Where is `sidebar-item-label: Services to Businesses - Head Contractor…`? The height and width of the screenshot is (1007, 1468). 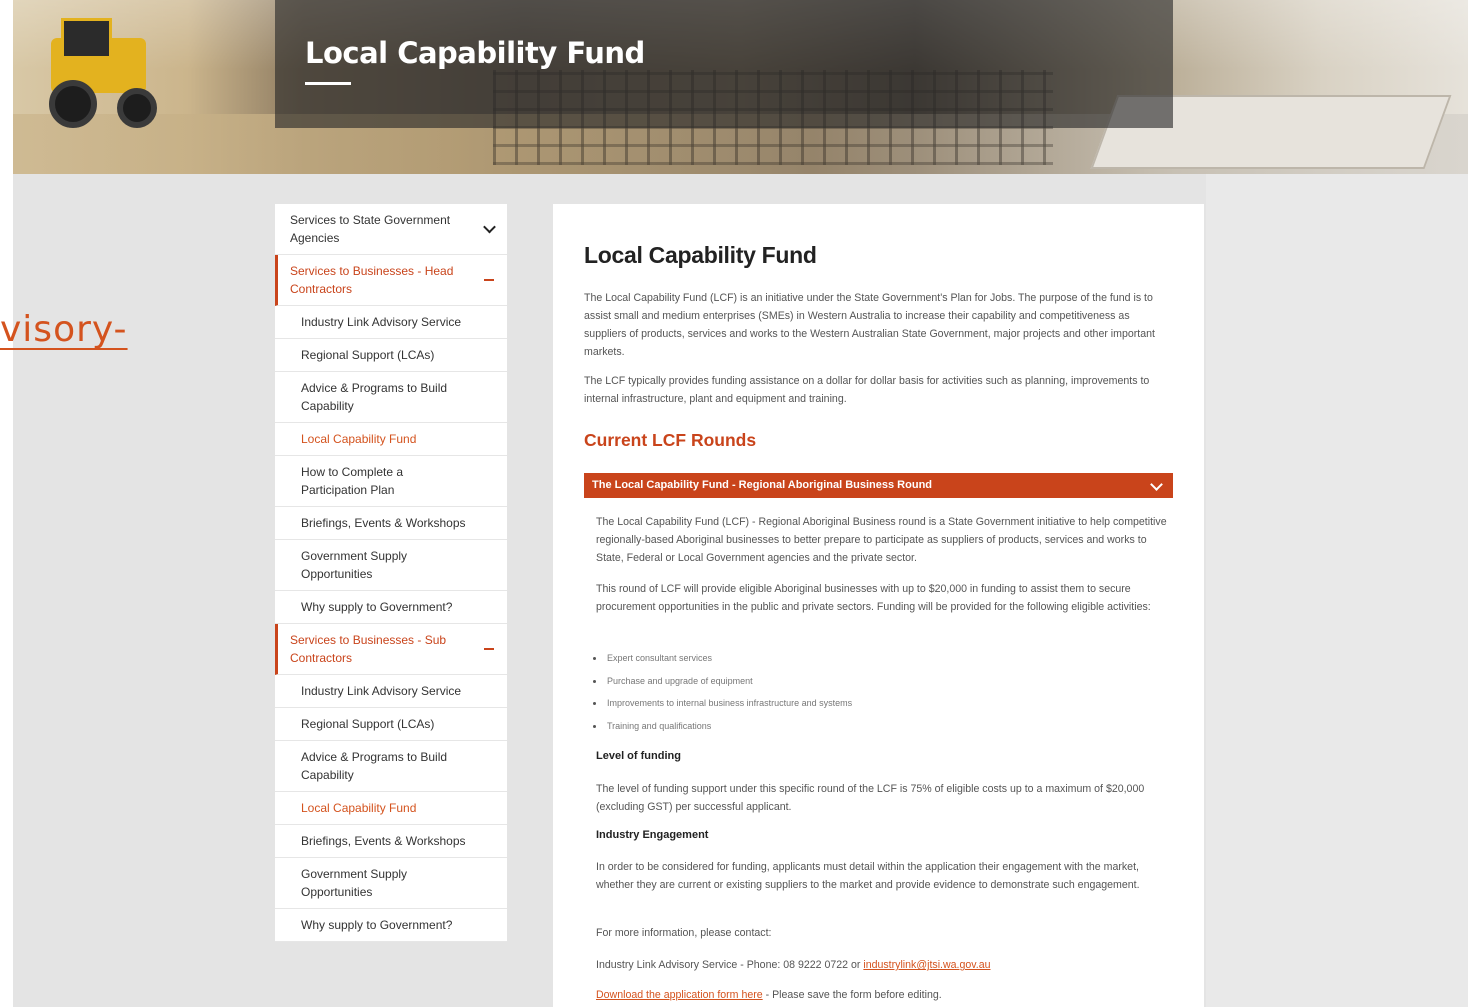
sidebar-item-label: Services to Businesses - Head Contractor… is located at coordinates (372, 280).